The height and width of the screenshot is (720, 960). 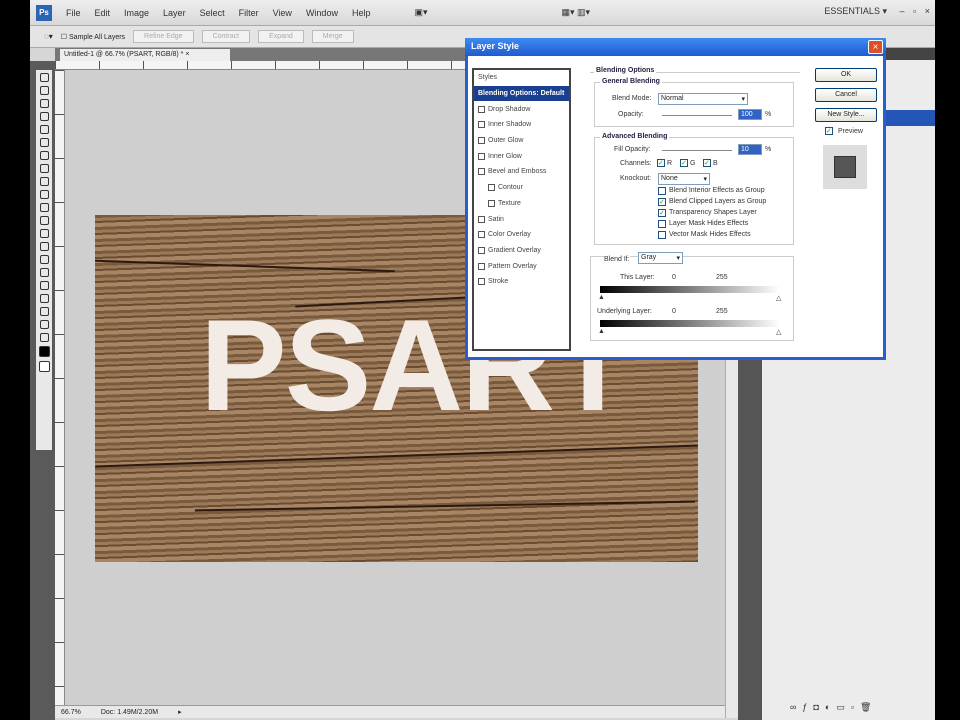 I want to click on arrange-icon: ▦▾ ▥▾, so click(x=576, y=12).